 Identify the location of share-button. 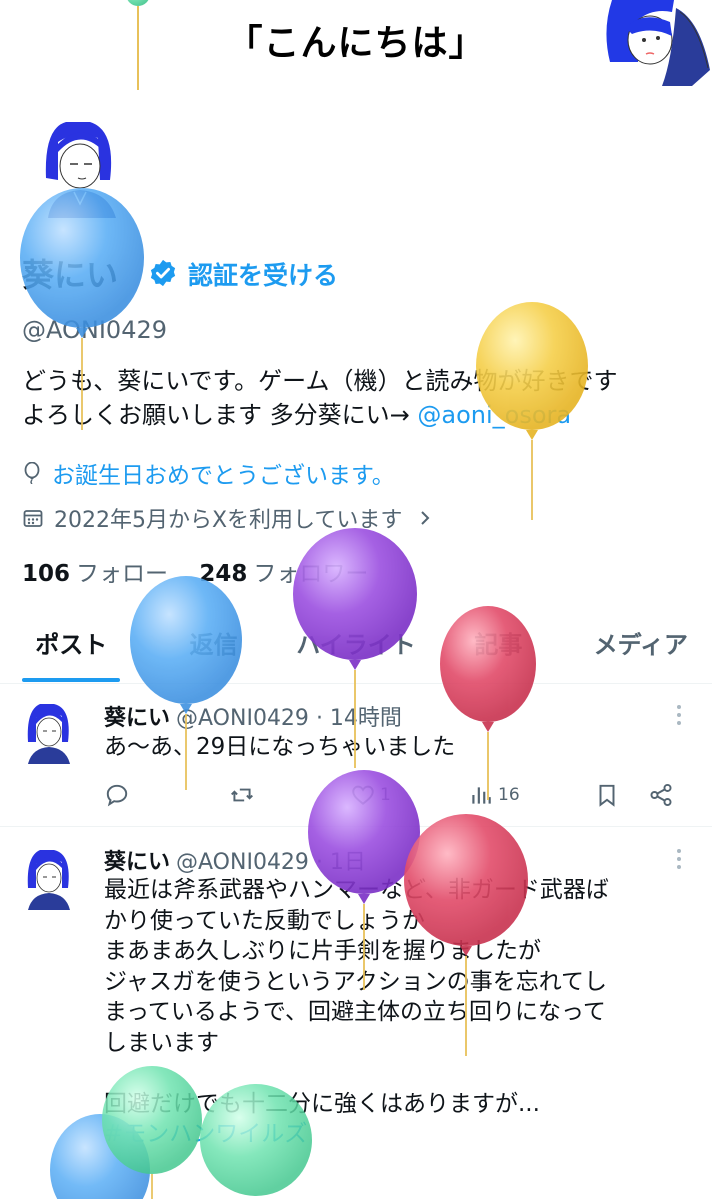
(661, 795).